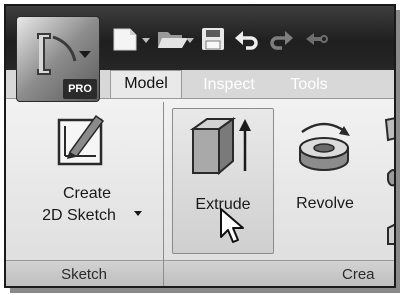  Describe the element at coordinates (79, 215) in the screenshot. I see `create-2d-sketch-label-line2: 2D Sketch` at that location.